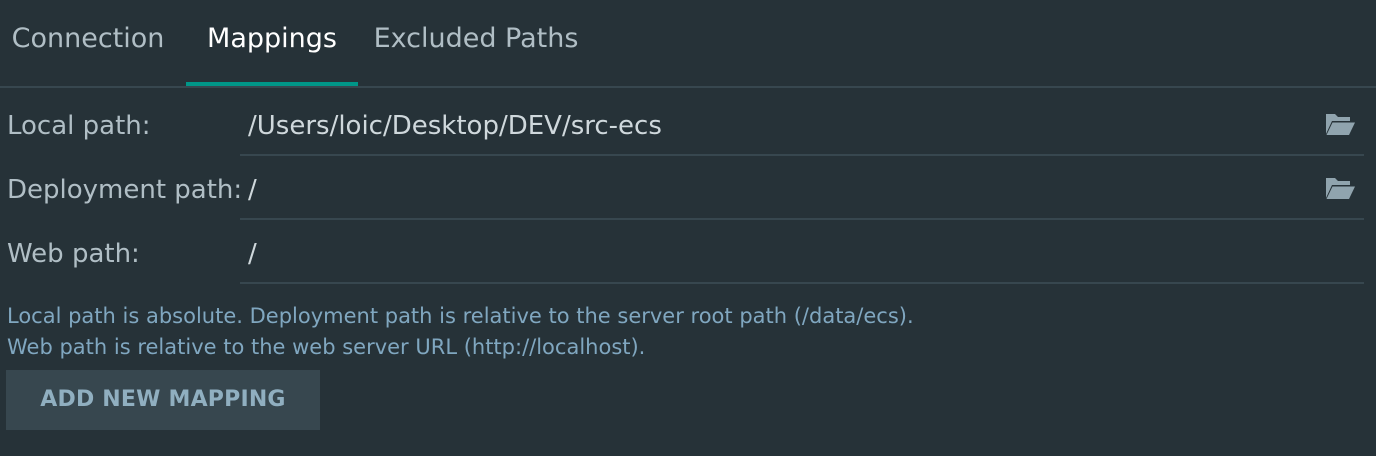 This screenshot has width=1376, height=456. Describe the element at coordinates (778, 190) in the screenshot. I see `deployment-path-input` at that location.